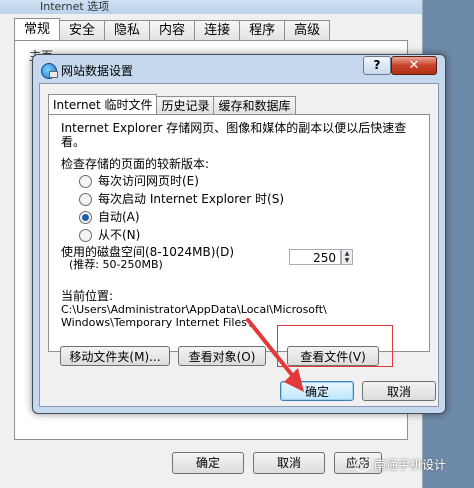 This screenshot has height=488, width=474. Describe the element at coordinates (148, 181) in the screenshot. I see `radio-label: 每次访问网页时(E)` at that location.